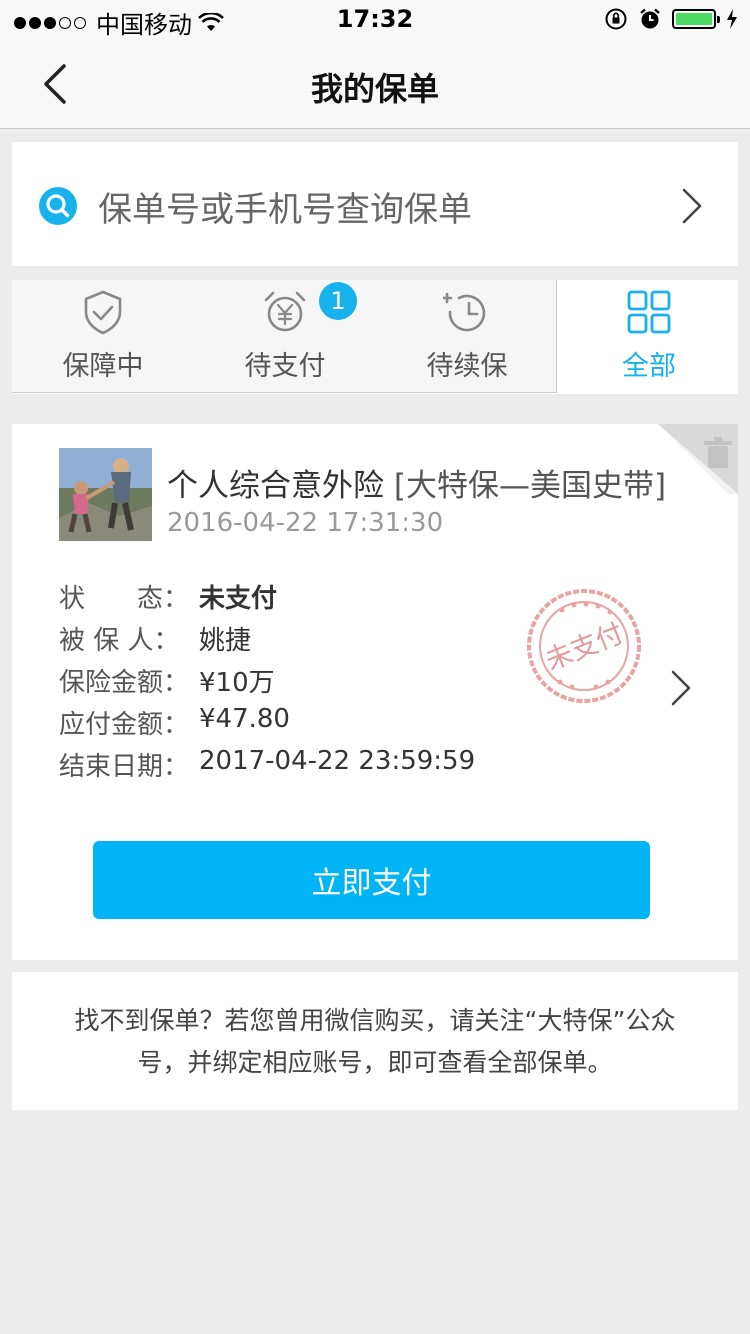  Describe the element at coordinates (371, 880) in the screenshot. I see `pay-now-button: 立即支付` at that location.